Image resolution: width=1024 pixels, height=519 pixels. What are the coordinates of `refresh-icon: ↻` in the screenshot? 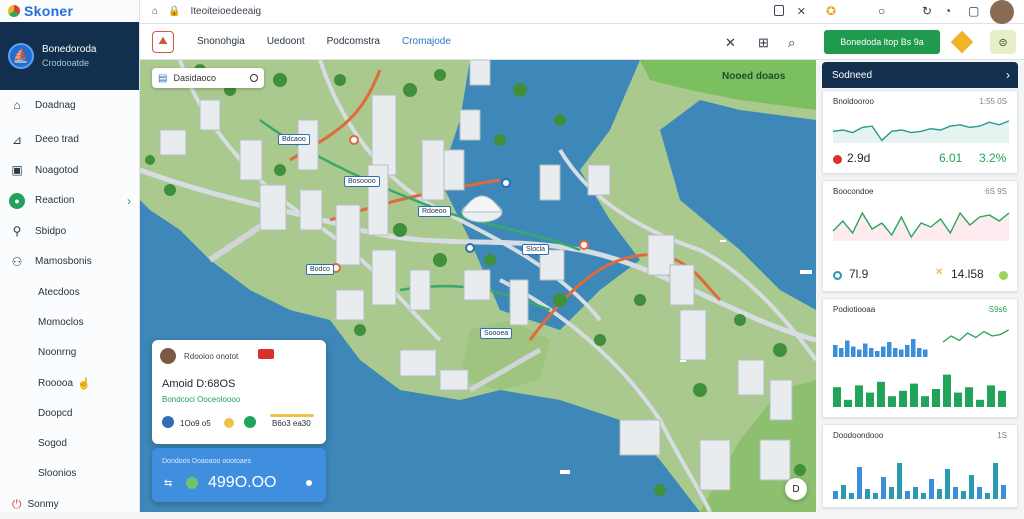 It's located at (927, 11).